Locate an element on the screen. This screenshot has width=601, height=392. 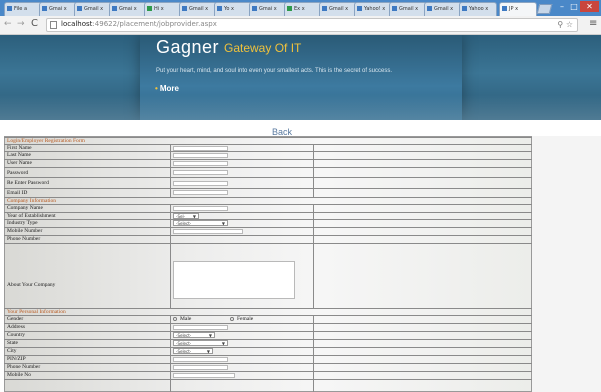
form-row-mobile: Mobile Number is located at coordinates (268, 231).